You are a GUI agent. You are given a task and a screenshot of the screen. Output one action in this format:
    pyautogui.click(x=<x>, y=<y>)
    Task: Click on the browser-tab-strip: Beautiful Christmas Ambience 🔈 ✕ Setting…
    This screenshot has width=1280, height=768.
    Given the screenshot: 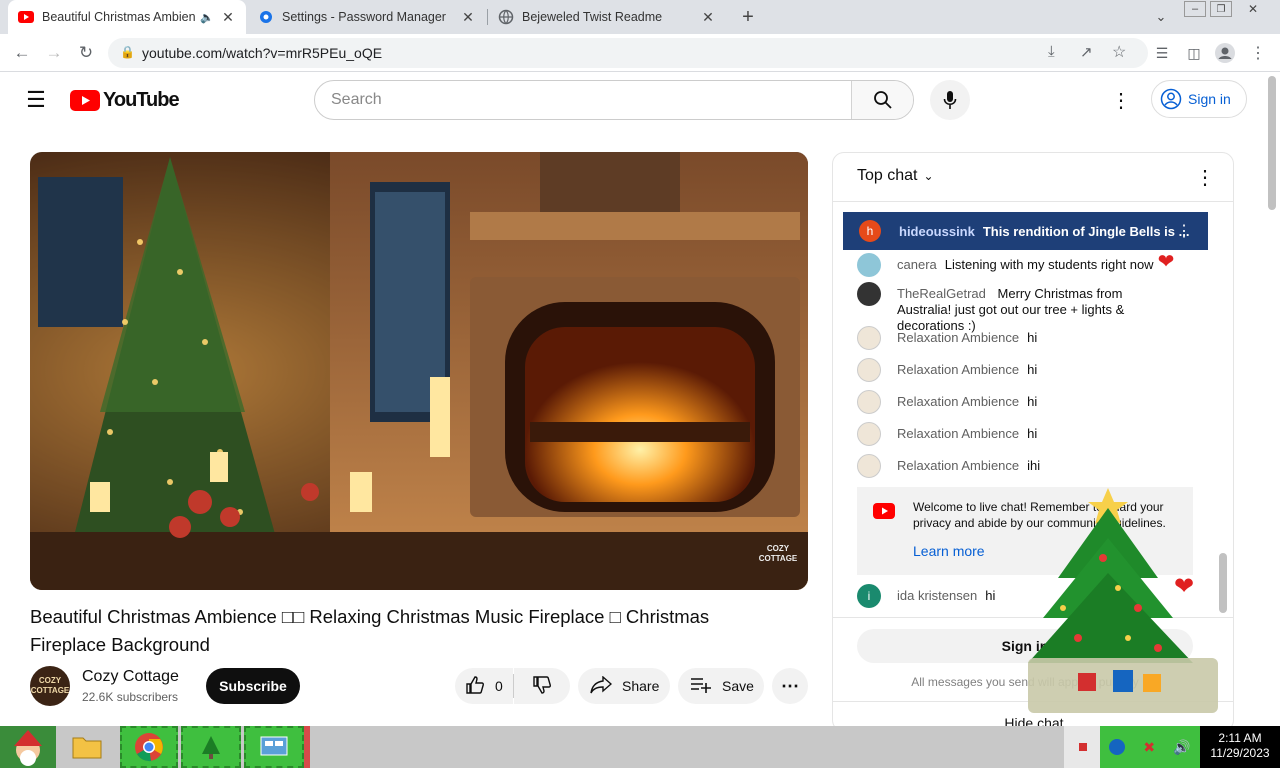 What is the action you would take?
    pyautogui.click(x=640, y=17)
    